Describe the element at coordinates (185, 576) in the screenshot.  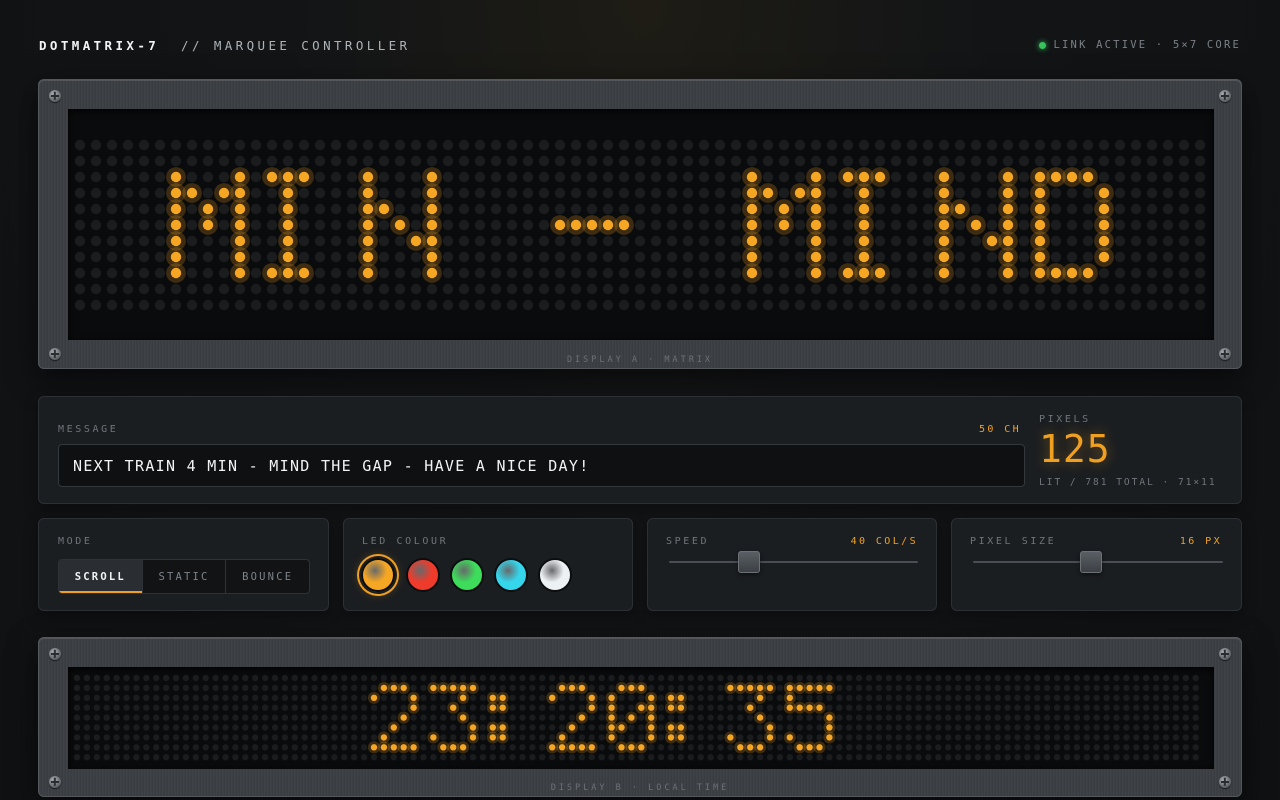
I see `mode-static-button: STATIC` at that location.